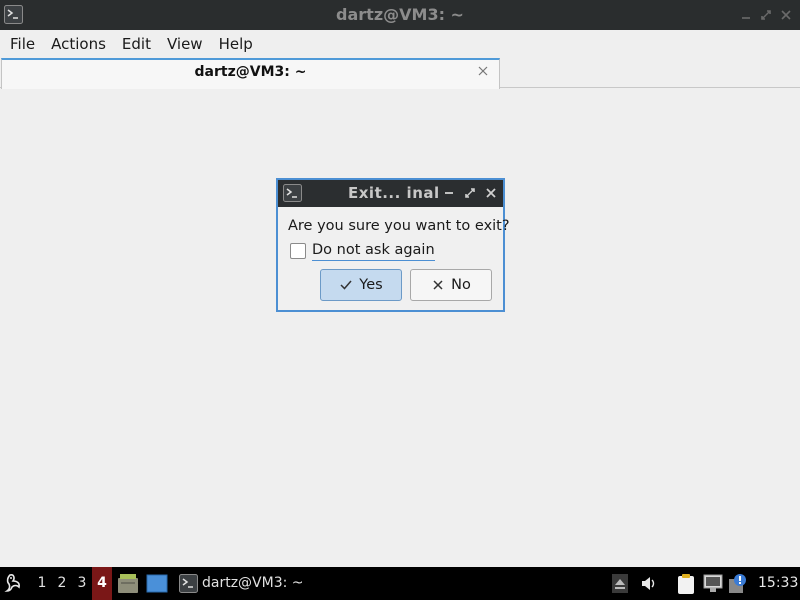 The height and width of the screenshot is (600, 800). What do you see at coordinates (102, 583) in the screenshot?
I see `workspace-4: 4` at bounding box center [102, 583].